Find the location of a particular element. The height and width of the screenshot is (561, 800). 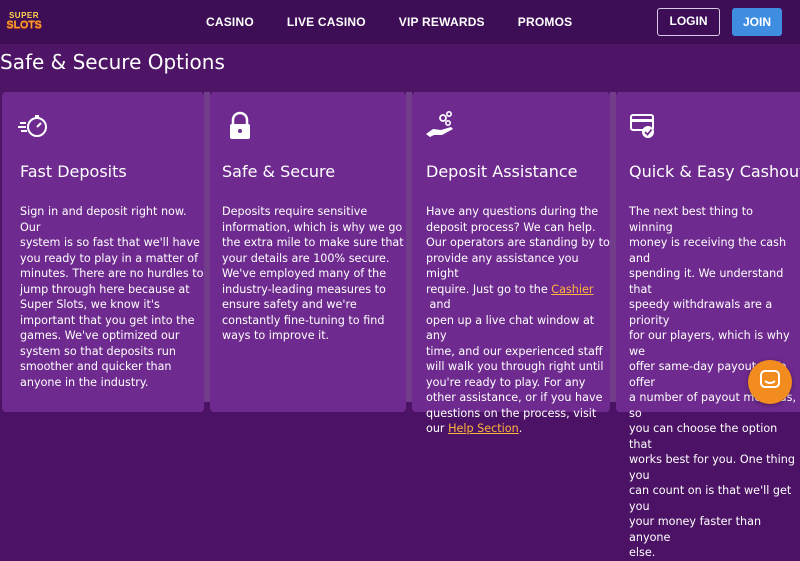

card-body-line: provide any assistance you might is located at coordinates (502, 266).